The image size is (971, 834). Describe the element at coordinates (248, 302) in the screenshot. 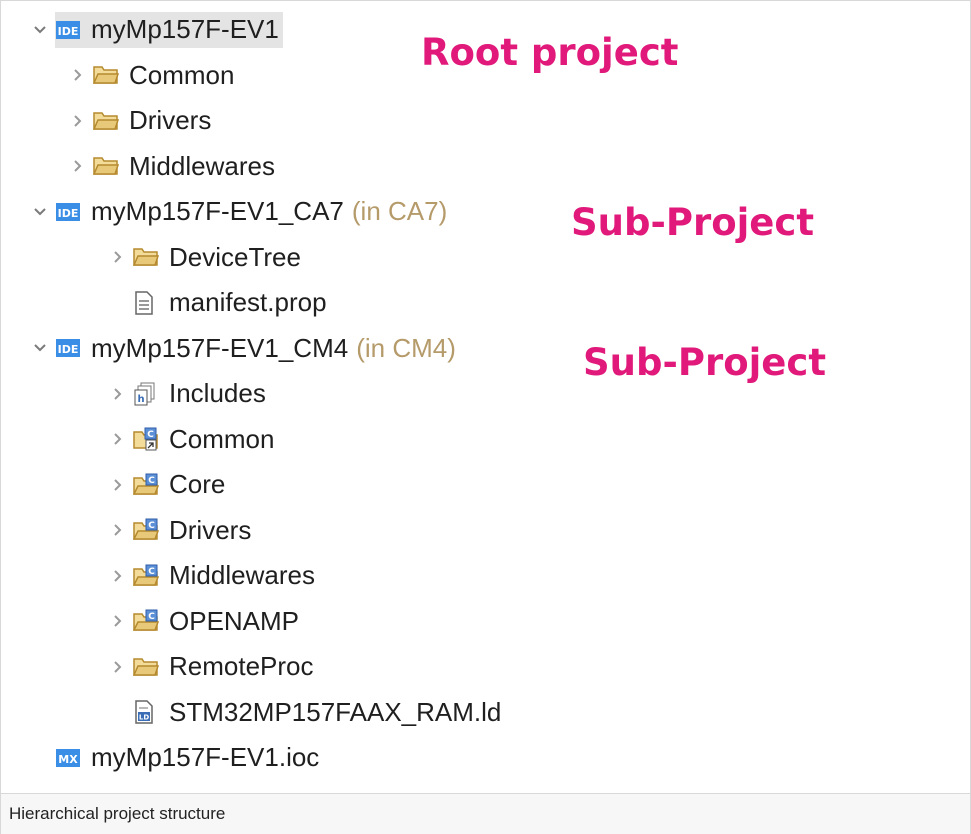

I see `tree-node-label: manifest.prop` at that location.